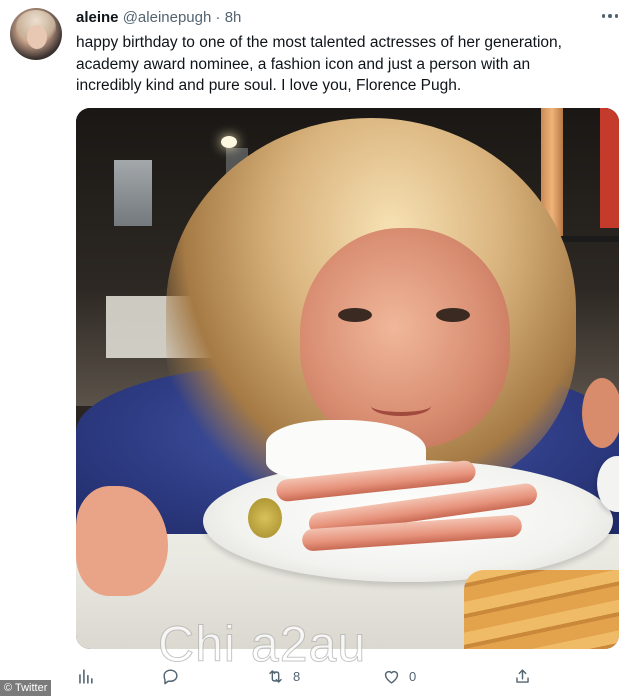  What do you see at coordinates (229, 142) in the screenshot?
I see `photo-lamp` at bounding box center [229, 142].